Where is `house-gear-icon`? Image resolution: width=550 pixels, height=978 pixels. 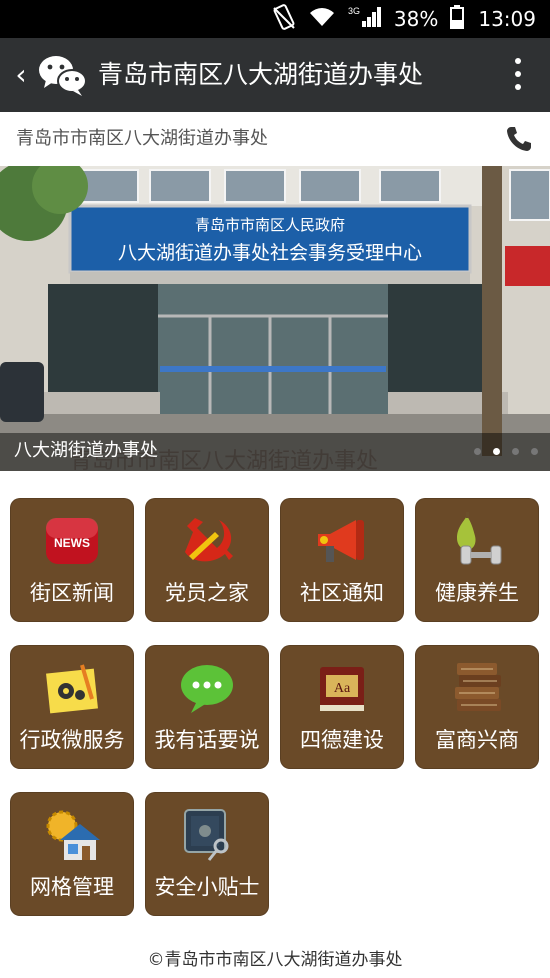 house-gear-icon is located at coordinates (72, 835).